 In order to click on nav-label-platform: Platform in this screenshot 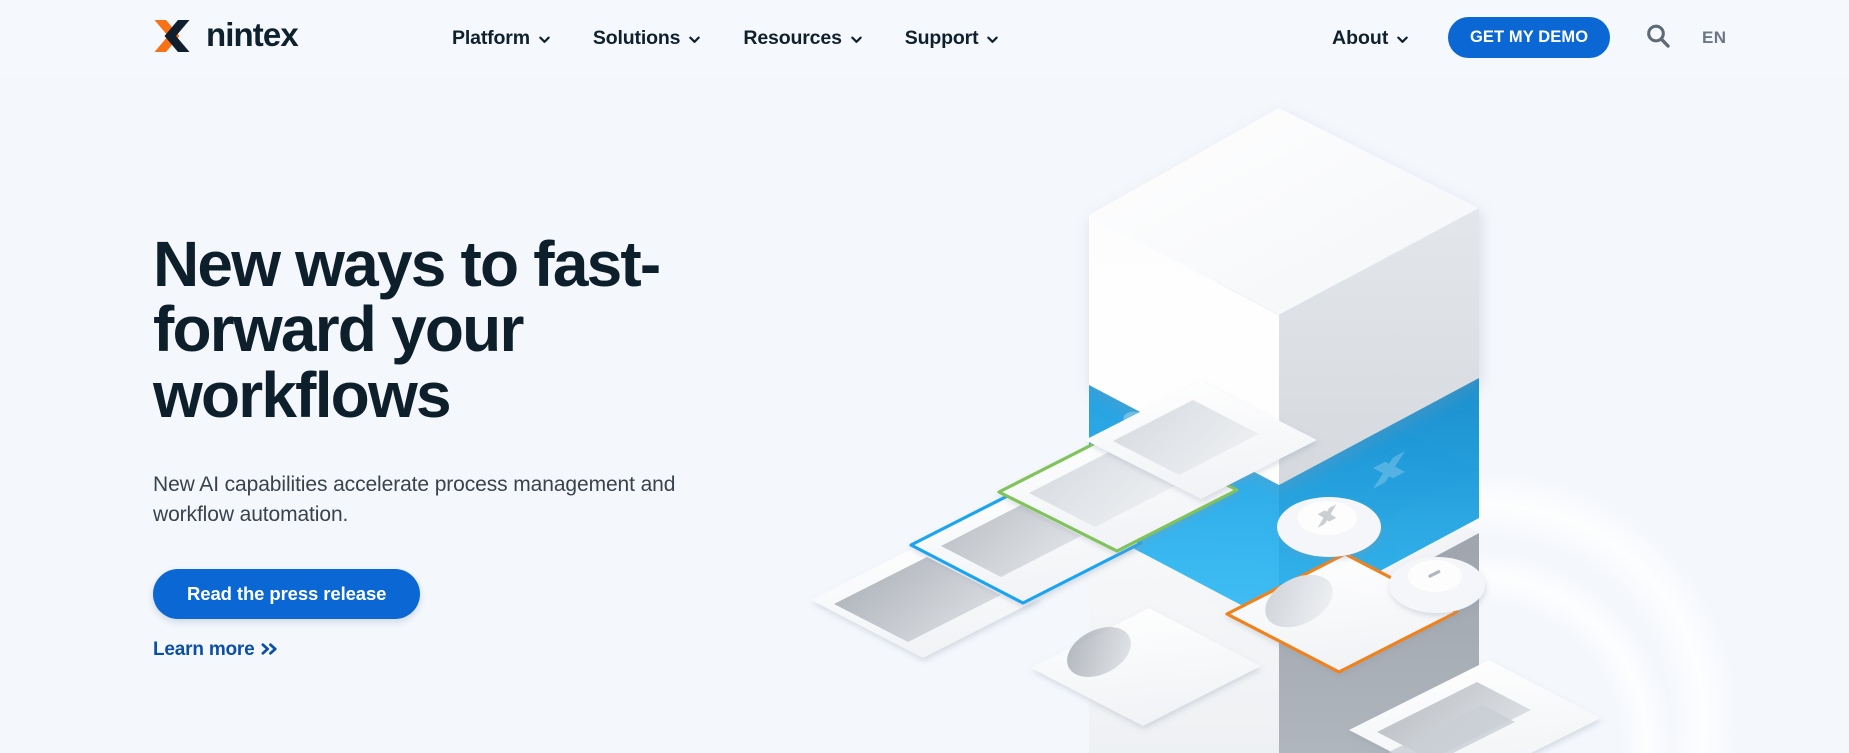, I will do `click(491, 37)`.